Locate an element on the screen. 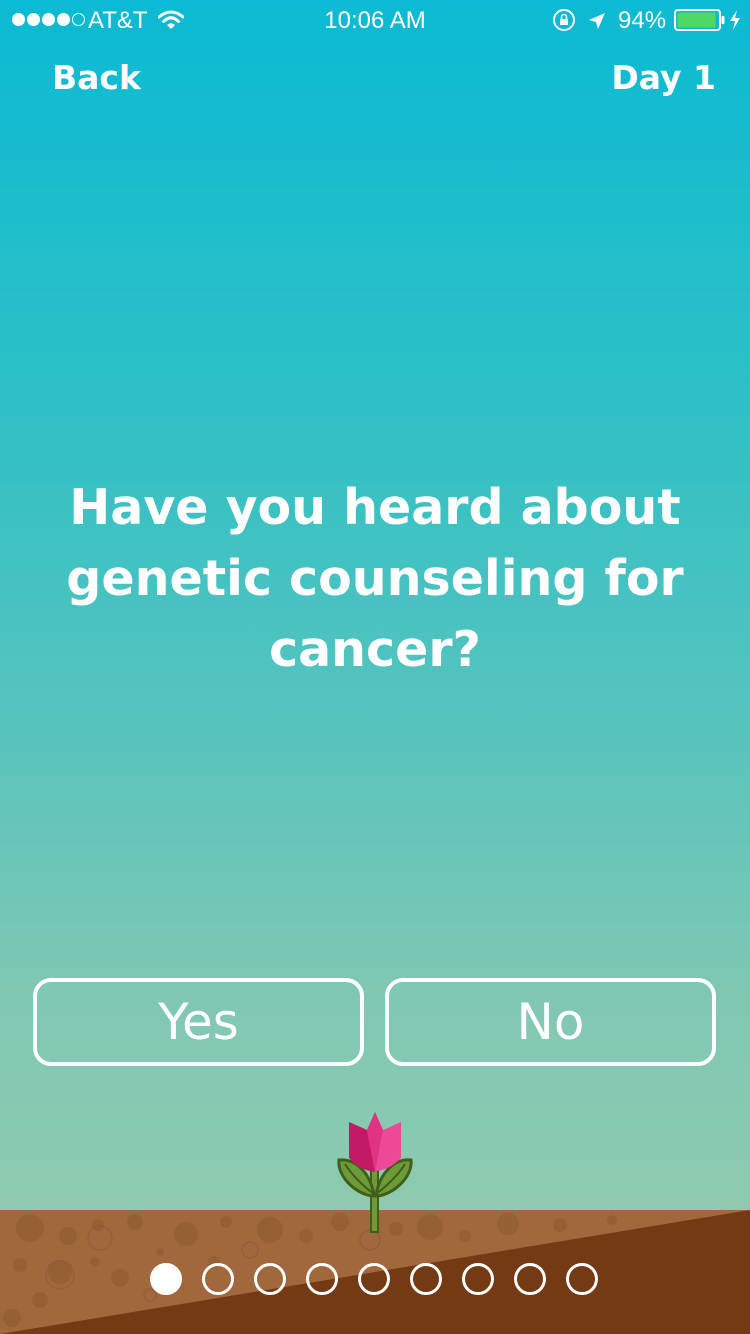 The image size is (750, 1334). page-indicator is located at coordinates (374, 1279).